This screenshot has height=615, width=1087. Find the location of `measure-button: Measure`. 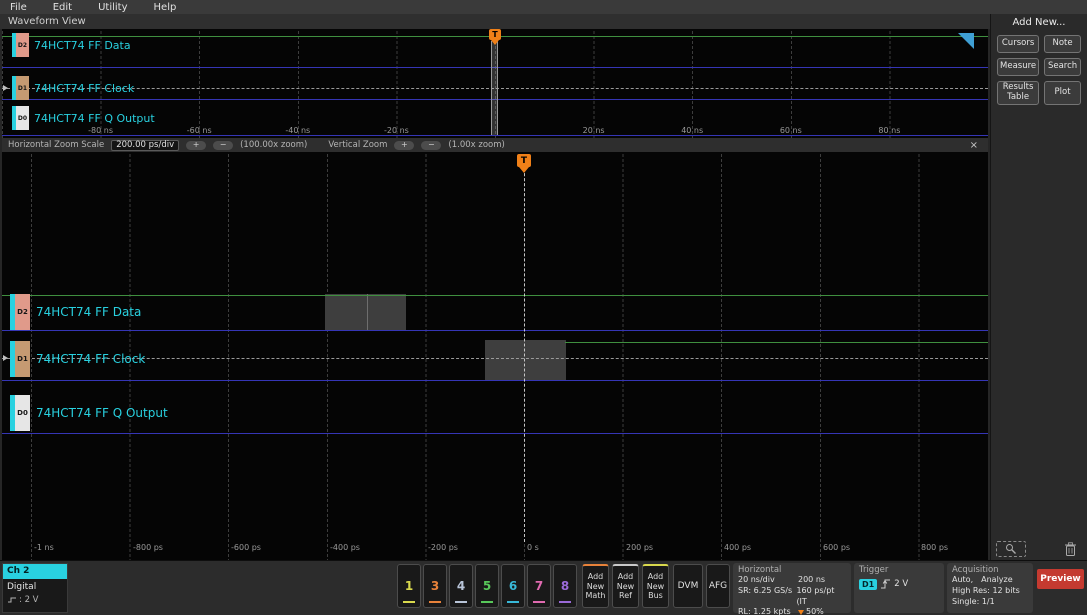

measure-button: Measure is located at coordinates (1018, 67).